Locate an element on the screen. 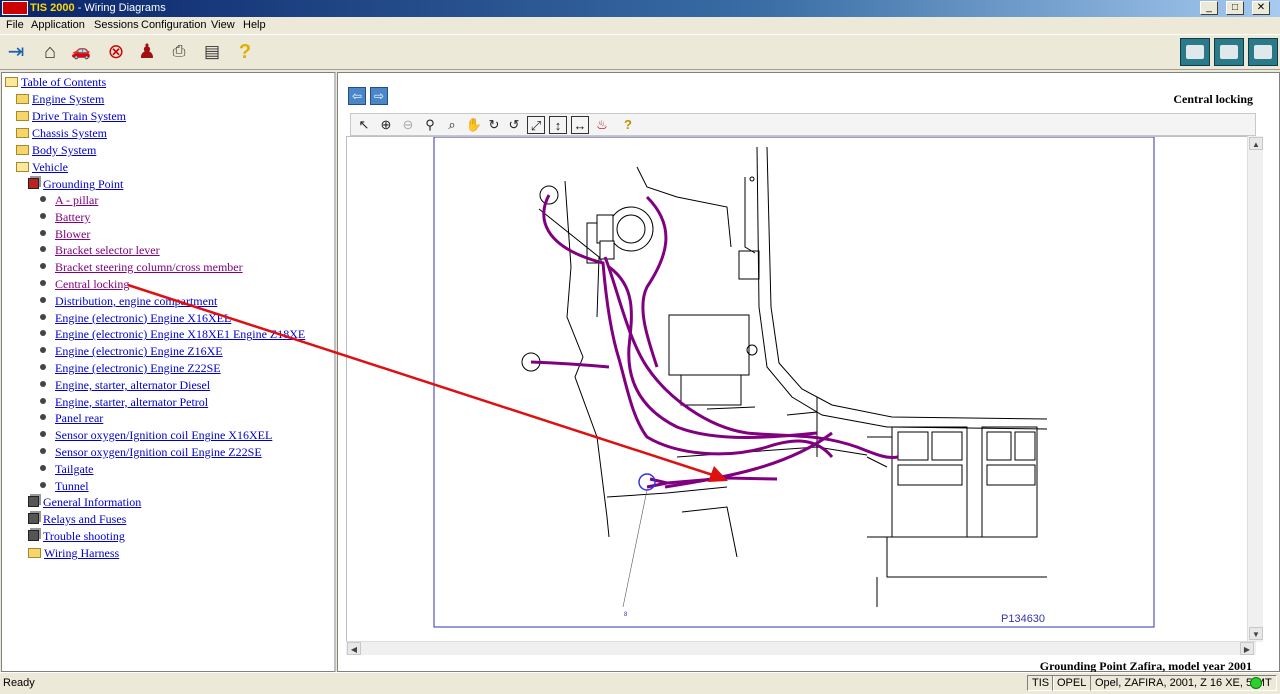  fit-width-icon: ↔ is located at coordinates (580, 125).